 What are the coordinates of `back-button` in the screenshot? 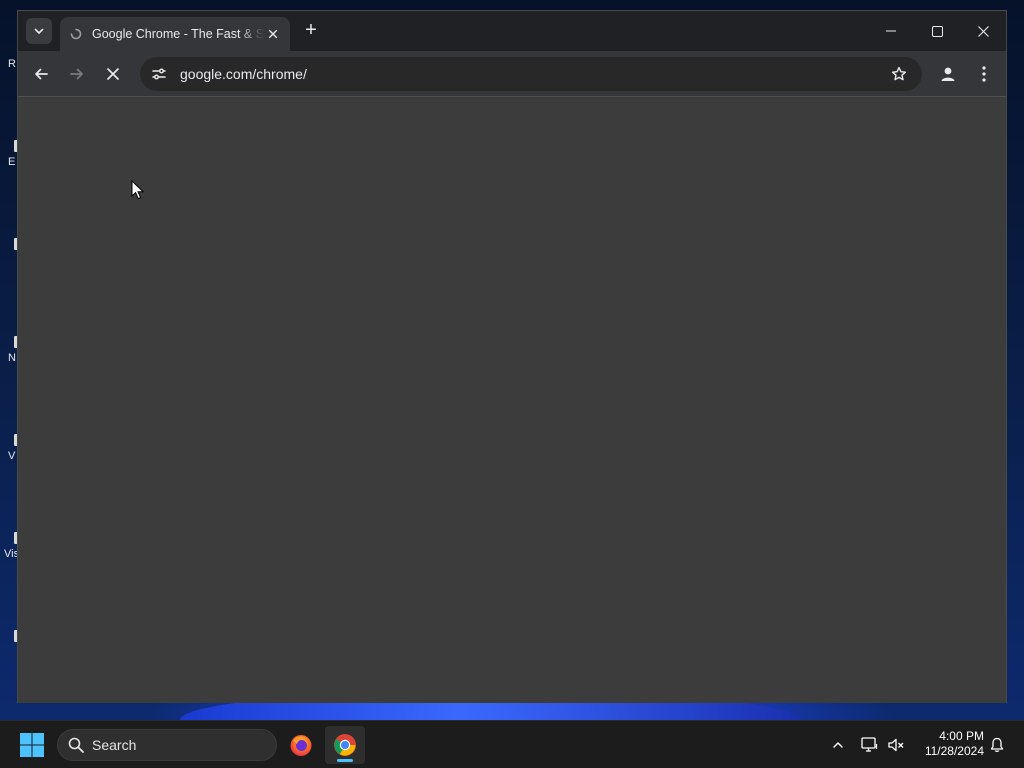 It's located at (41, 74).